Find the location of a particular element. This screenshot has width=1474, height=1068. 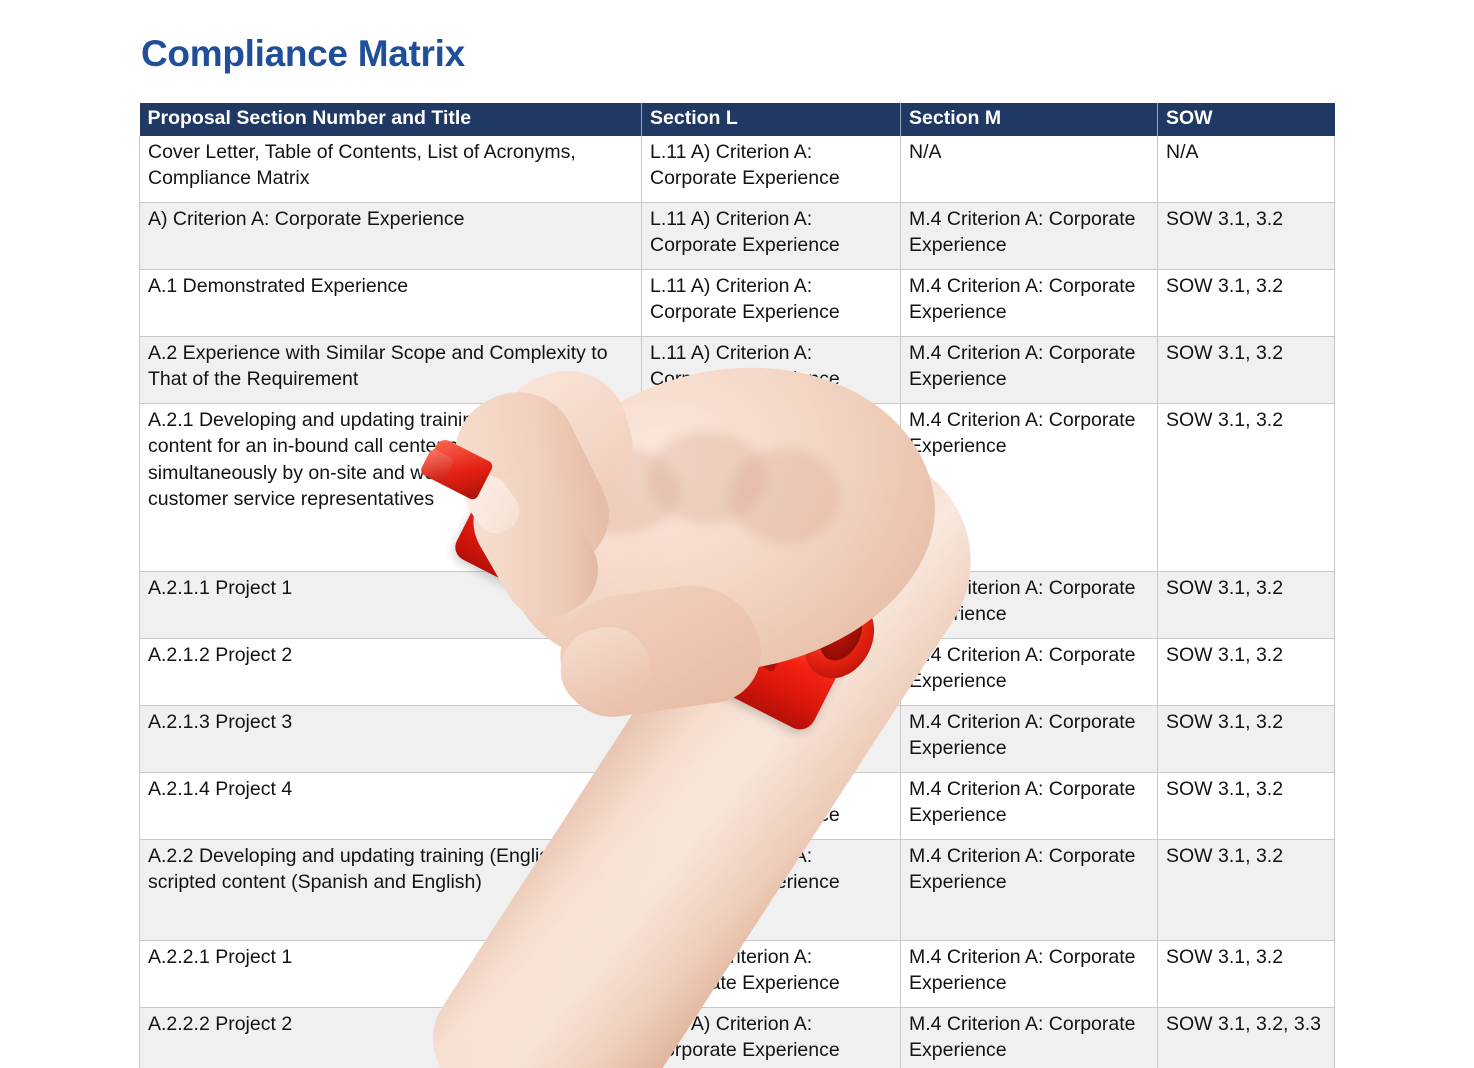

cell-section: A.2.2.1 Project 1 is located at coordinates (390, 974).